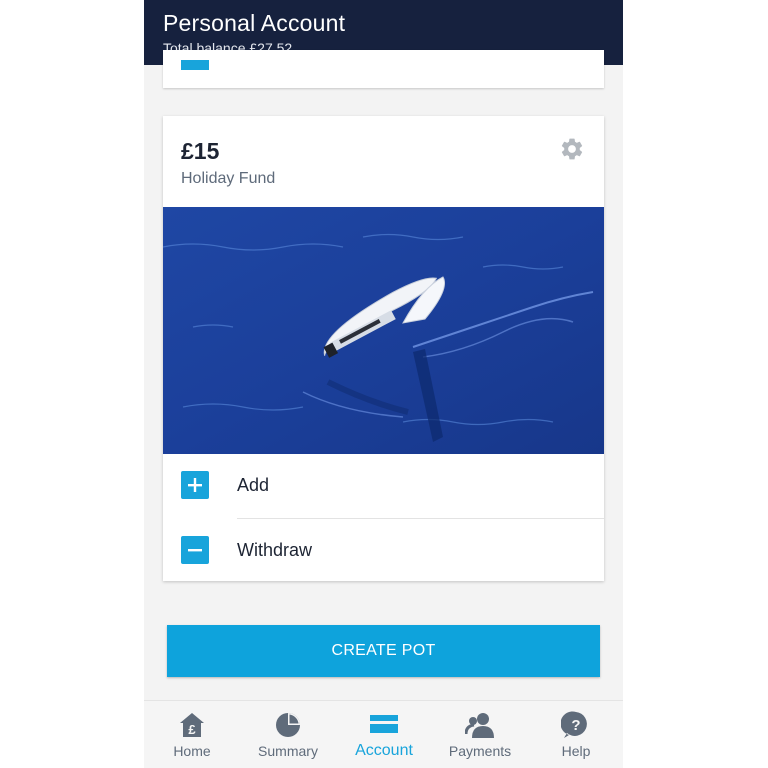 Image resolution: width=768 pixels, height=768 pixels. What do you see at coordinates (275, 550) in the screenshot?
I see `withdraw-label: Withdraw` at bounding box center [275, 550].